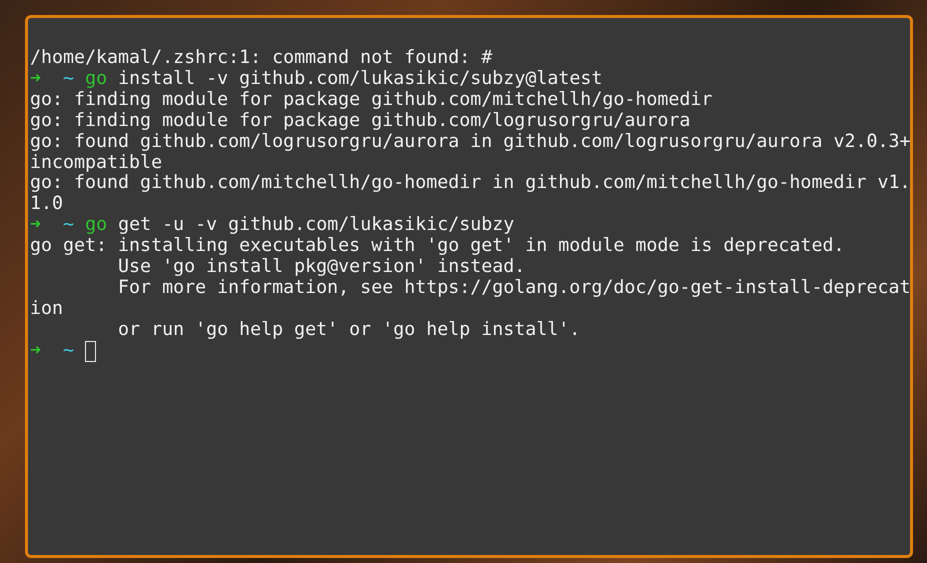  What do you see at coordinates (470, 183) in the screenshot?
I see `output-line: go: found github.com/mitchellh/go-homedir in github.com/mitchellh/go-homedir v1.` at bounding box center [470, 183].